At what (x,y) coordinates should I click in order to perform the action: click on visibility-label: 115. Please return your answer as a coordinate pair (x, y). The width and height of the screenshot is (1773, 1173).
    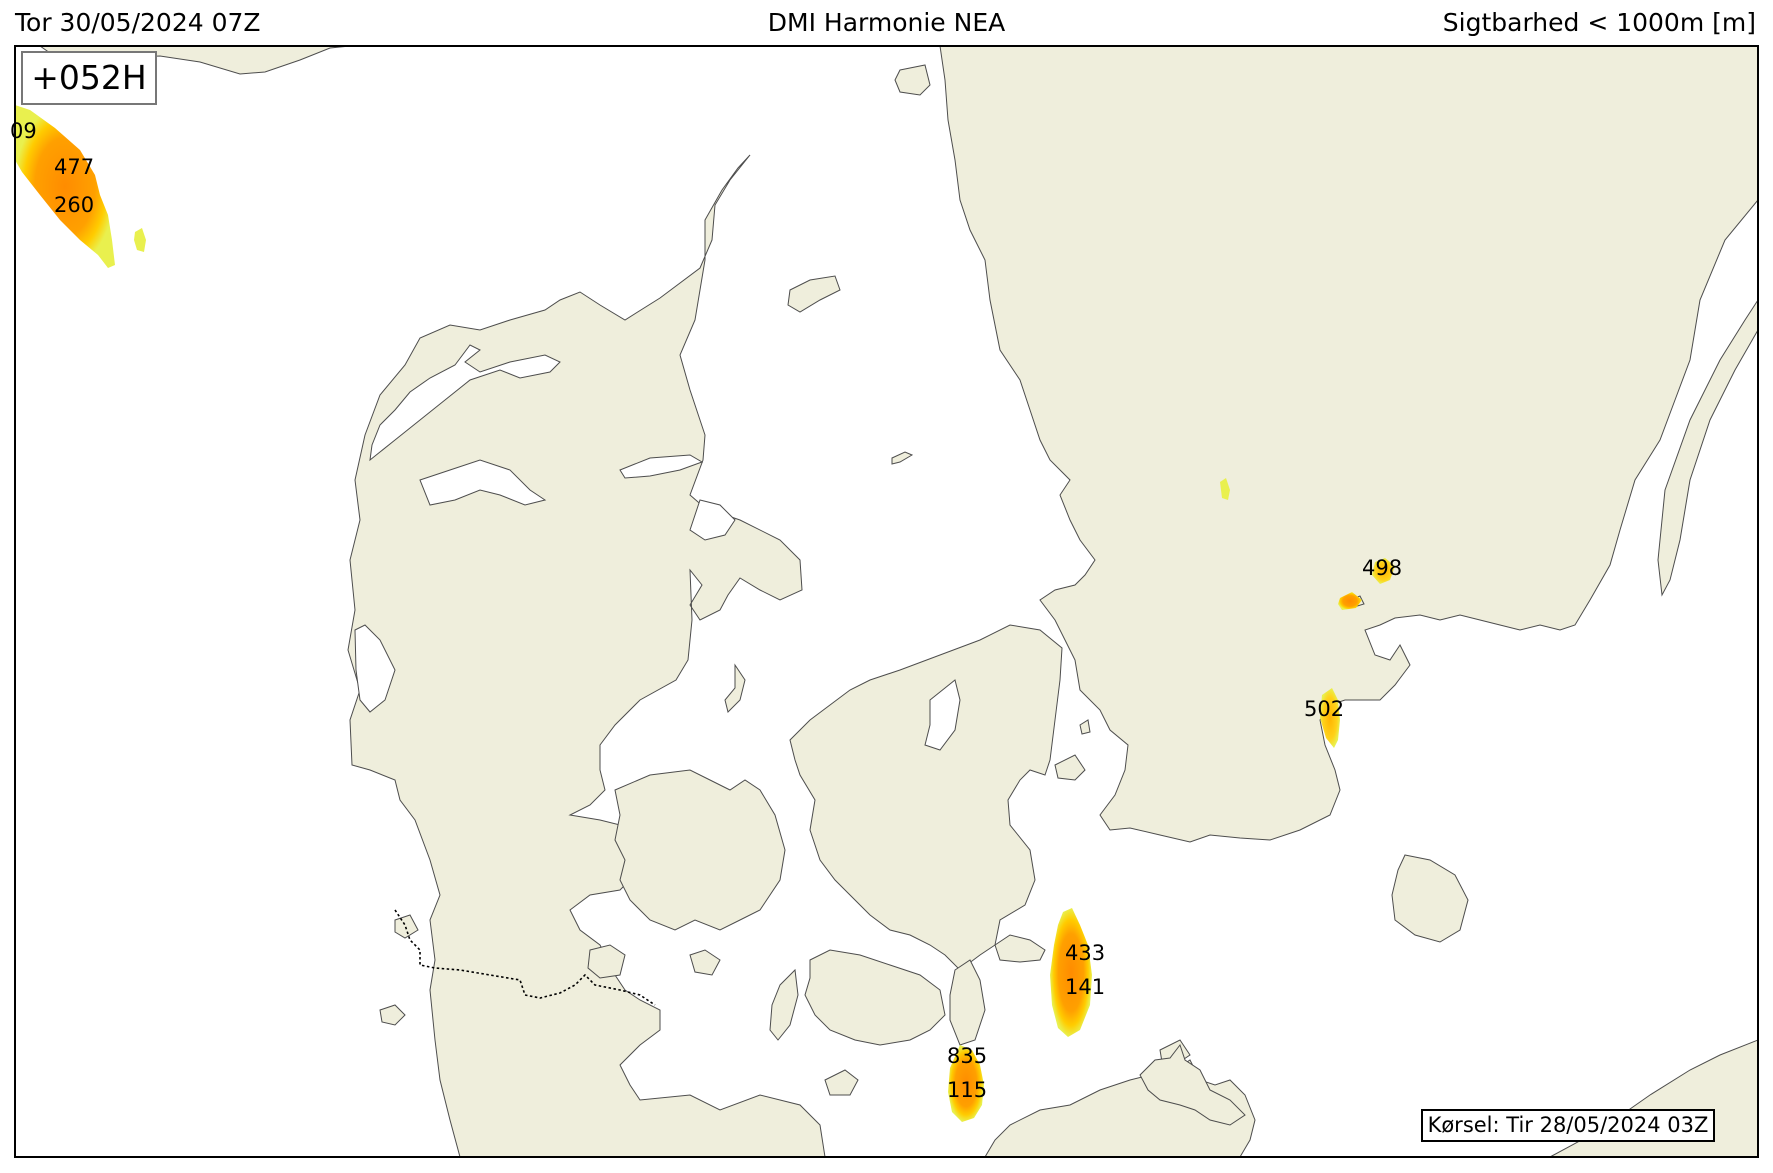
    Looking at the image, I should click on (967, 1090).